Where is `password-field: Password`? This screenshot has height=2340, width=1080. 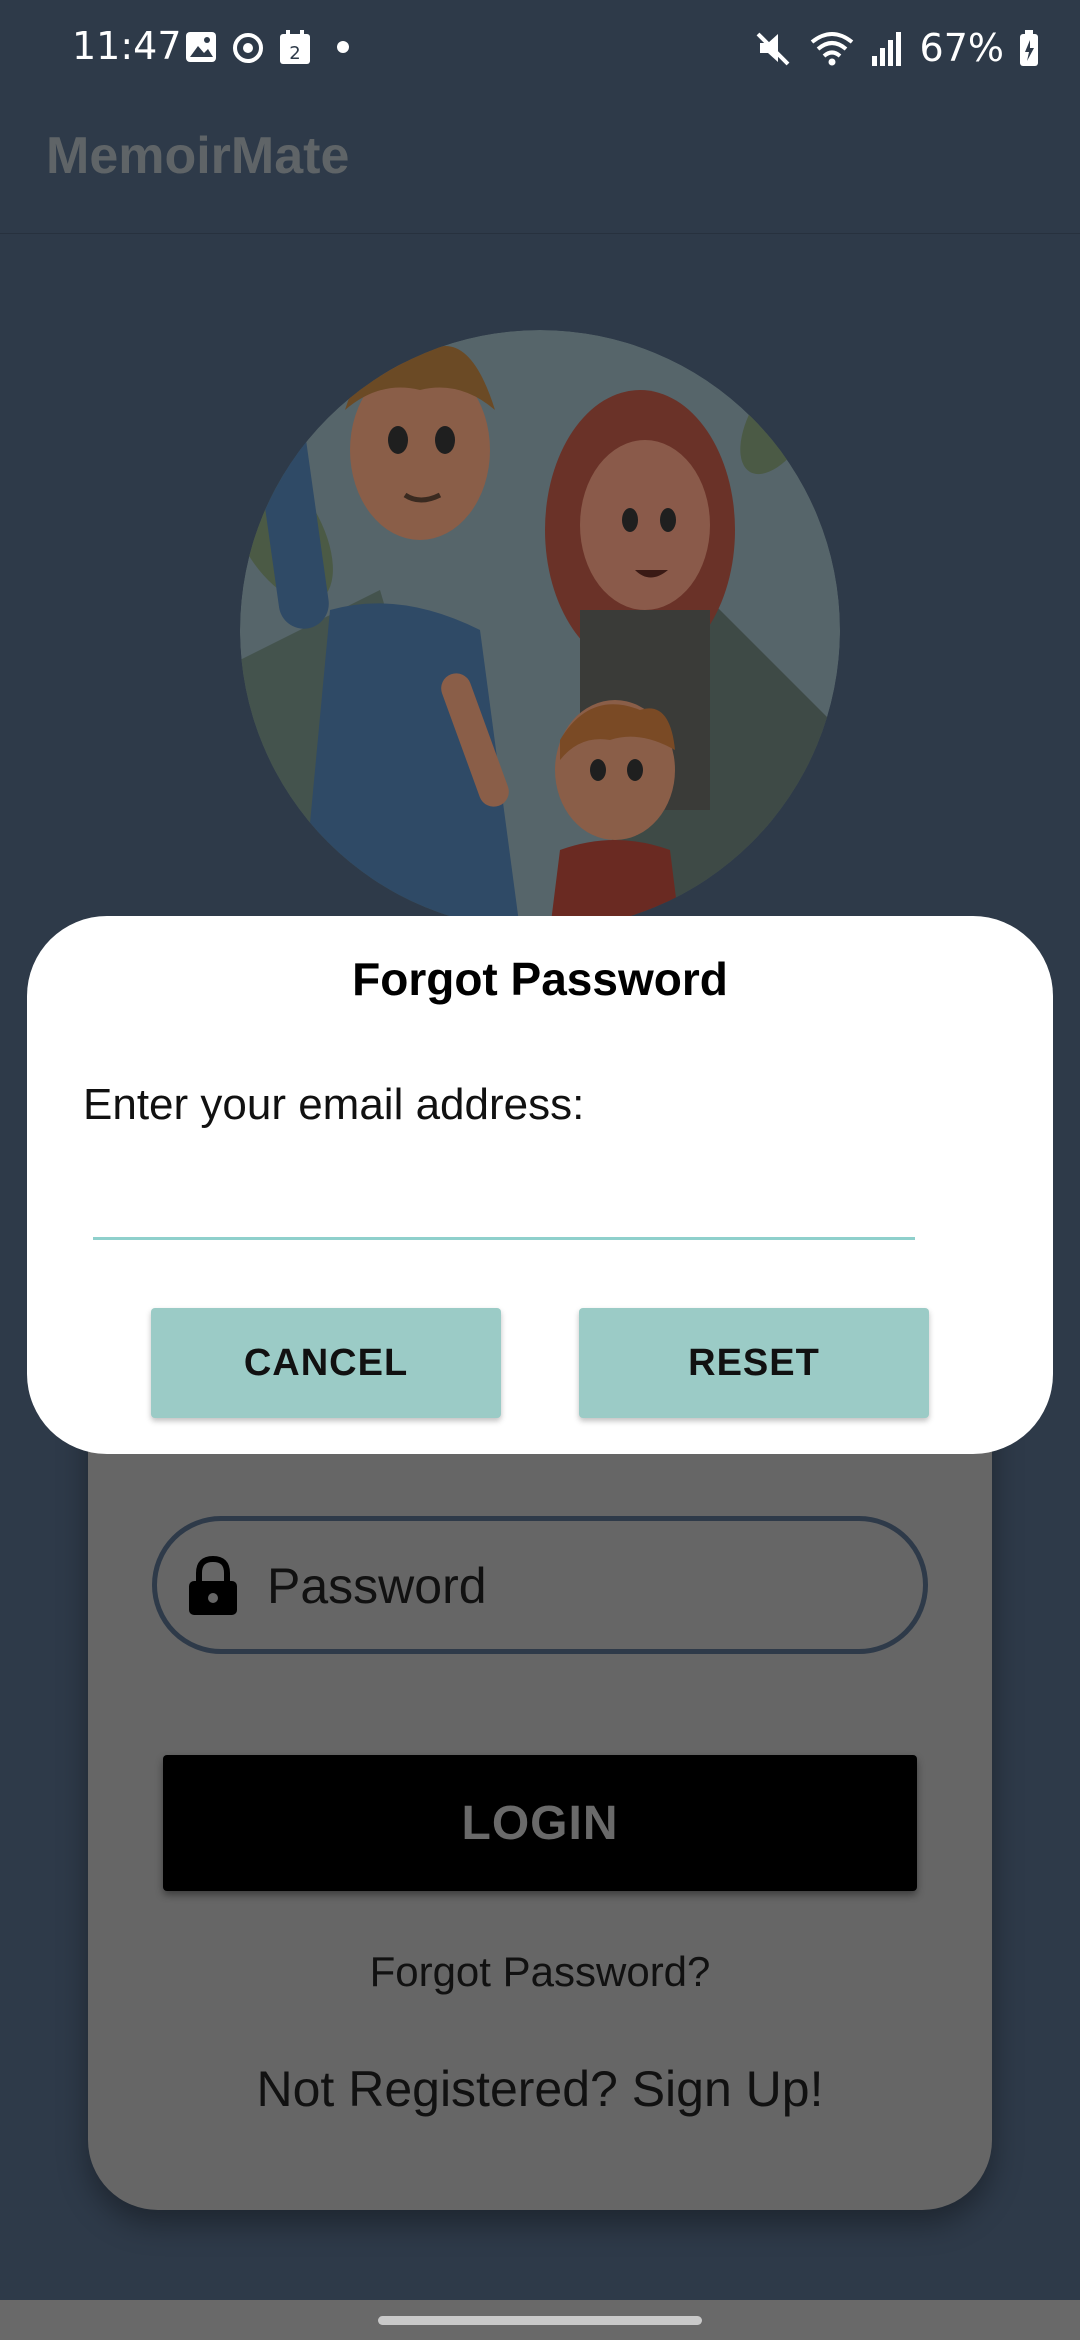 password-field: Password is located at coordinates (540, 1585).